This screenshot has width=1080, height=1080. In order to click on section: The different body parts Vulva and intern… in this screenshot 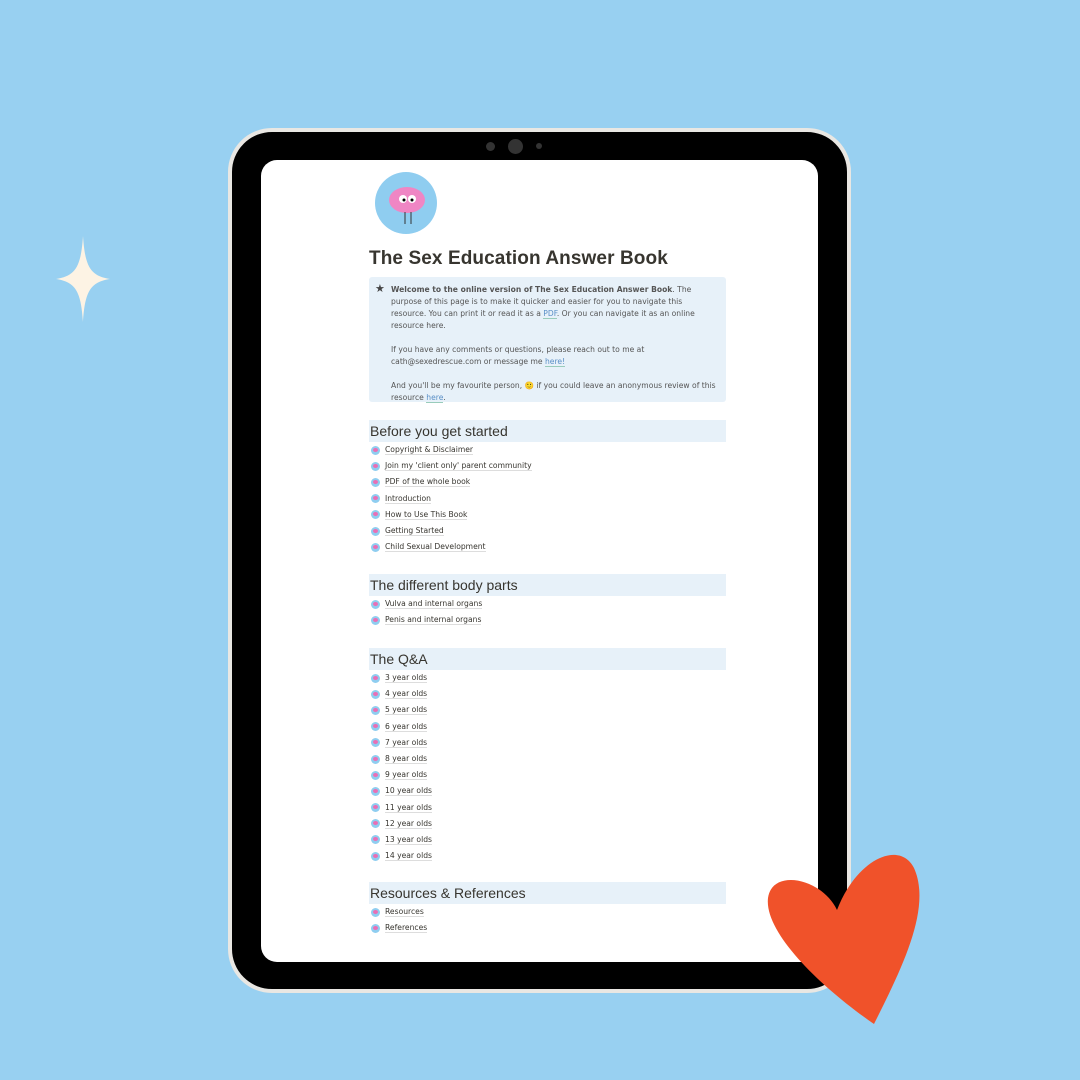, I will do `click(547, 601)`.